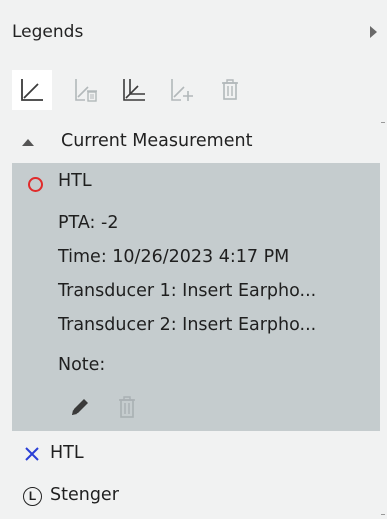 This screenshot has width=387, height=519. Describe the element at coordinates (84, 495) in the screenshot. I see `legend-item-label: Stenger` at that location.